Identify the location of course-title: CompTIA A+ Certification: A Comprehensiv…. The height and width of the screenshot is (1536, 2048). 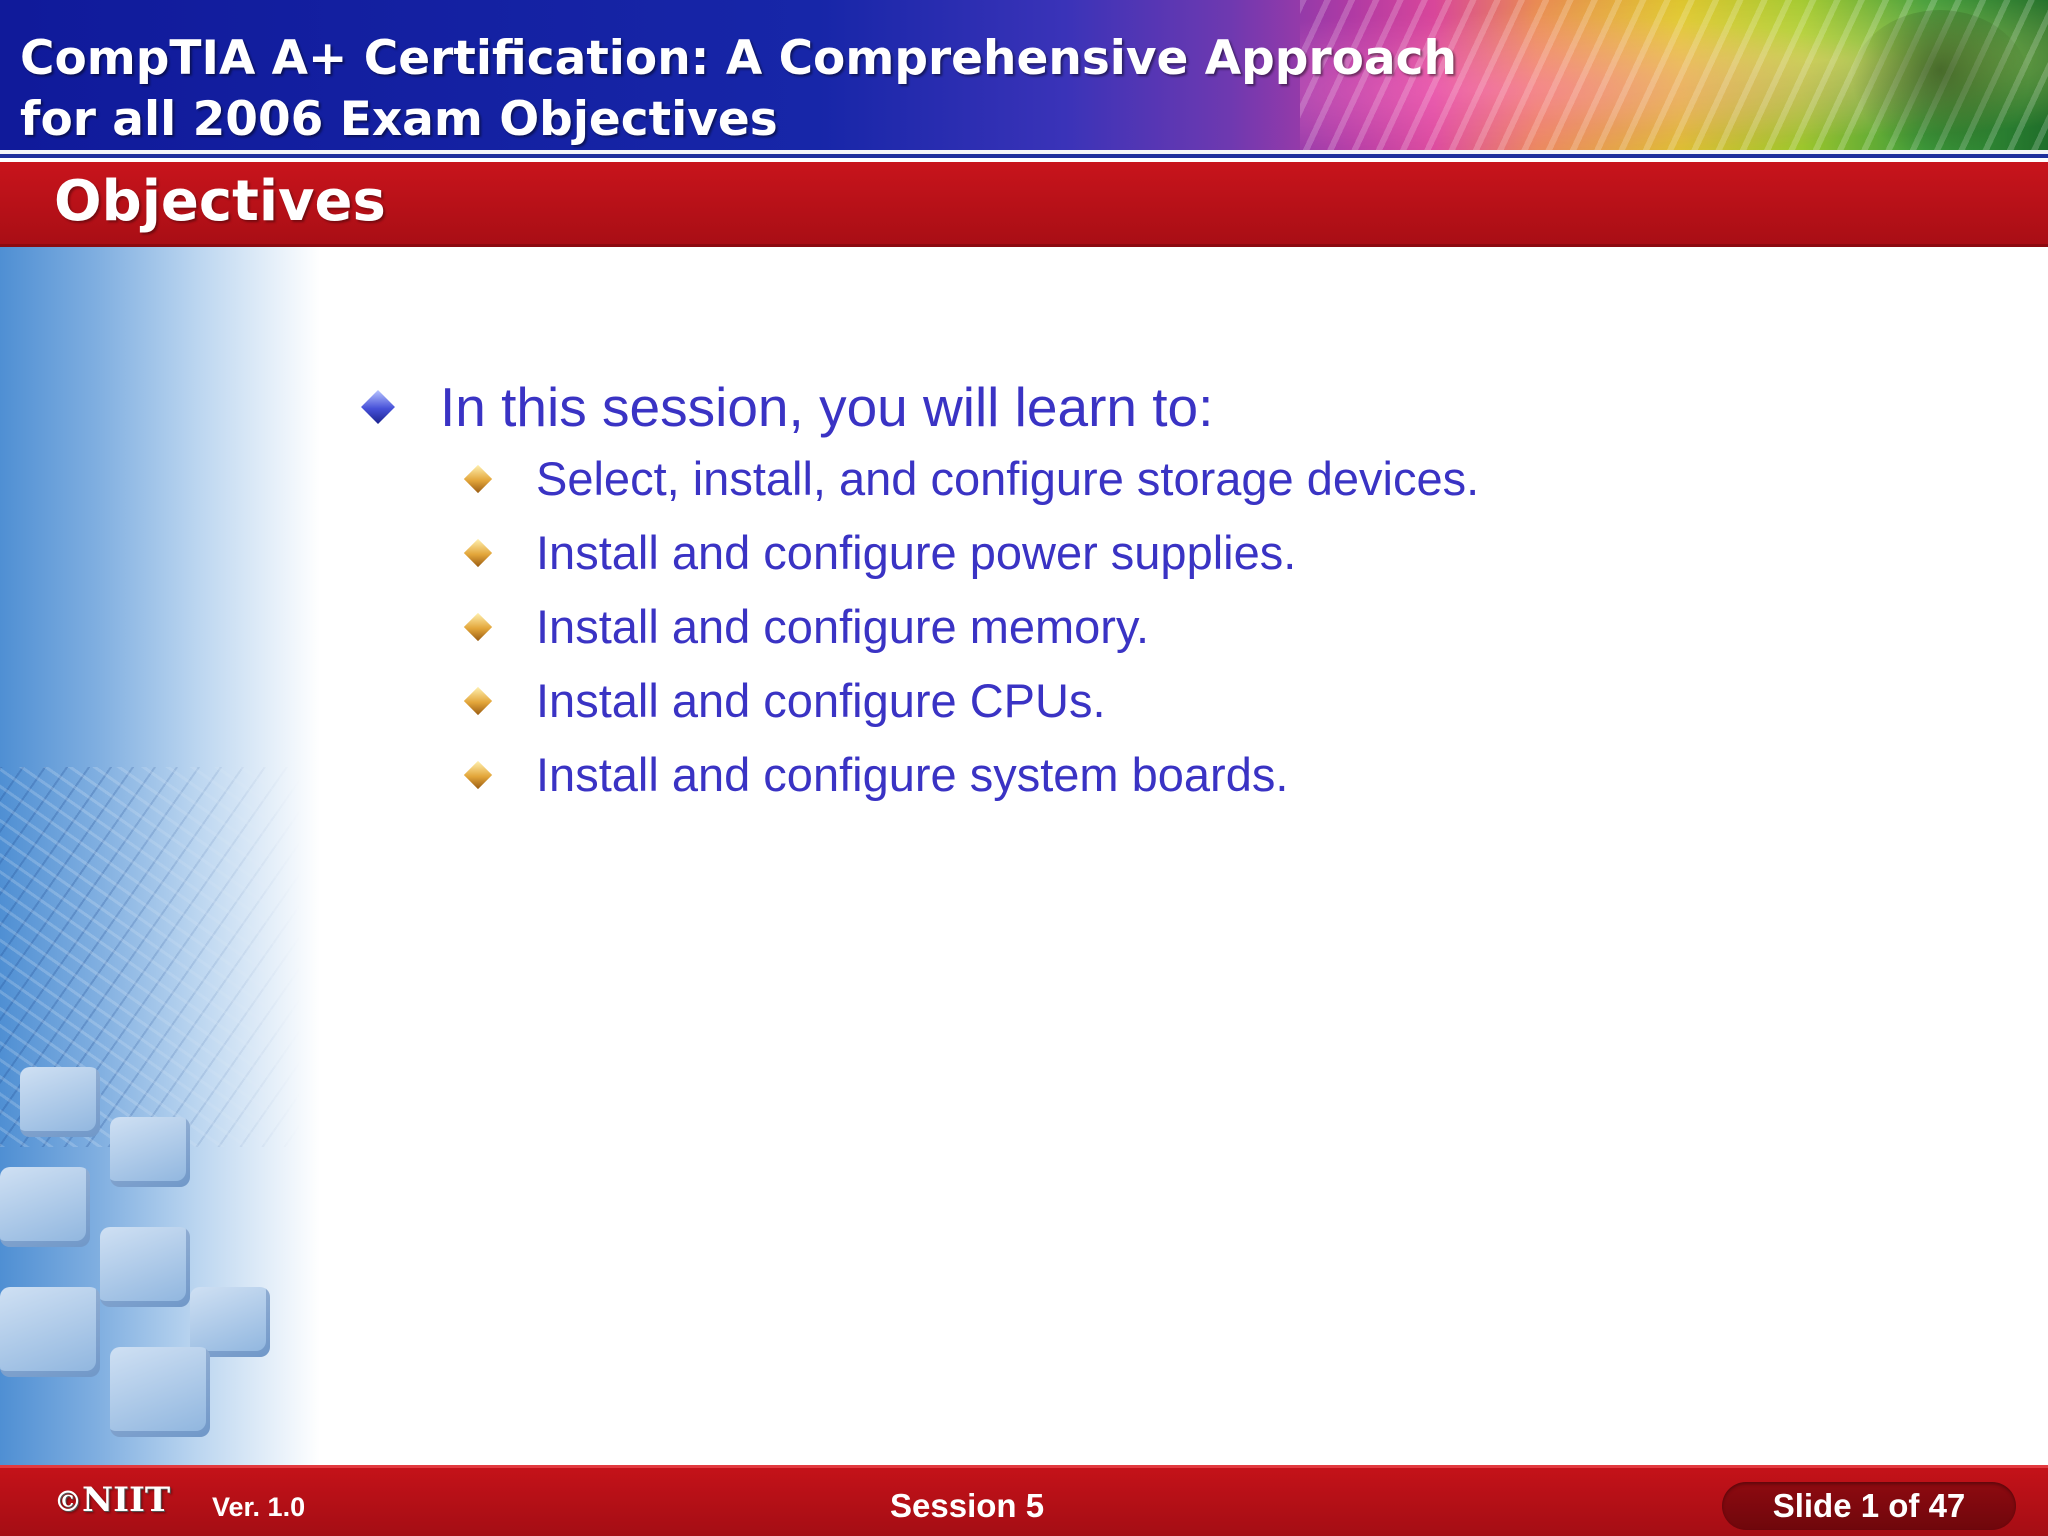
(738, 89).